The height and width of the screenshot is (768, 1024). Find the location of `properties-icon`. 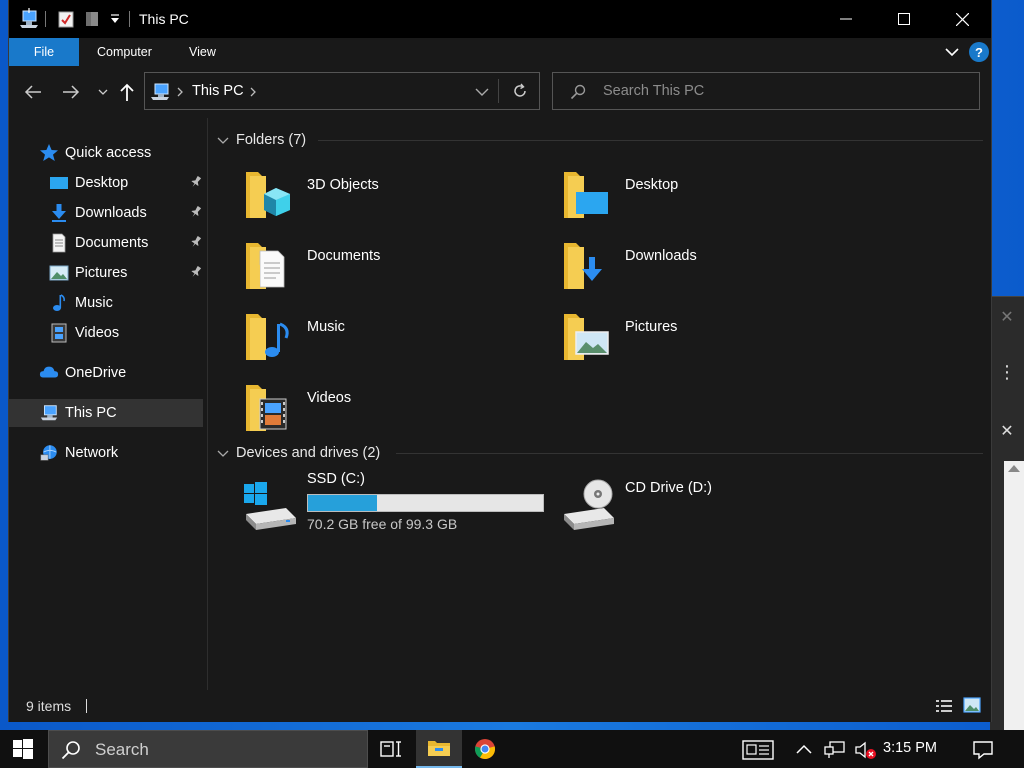

properties-icon is located at coordinates (66, 19).